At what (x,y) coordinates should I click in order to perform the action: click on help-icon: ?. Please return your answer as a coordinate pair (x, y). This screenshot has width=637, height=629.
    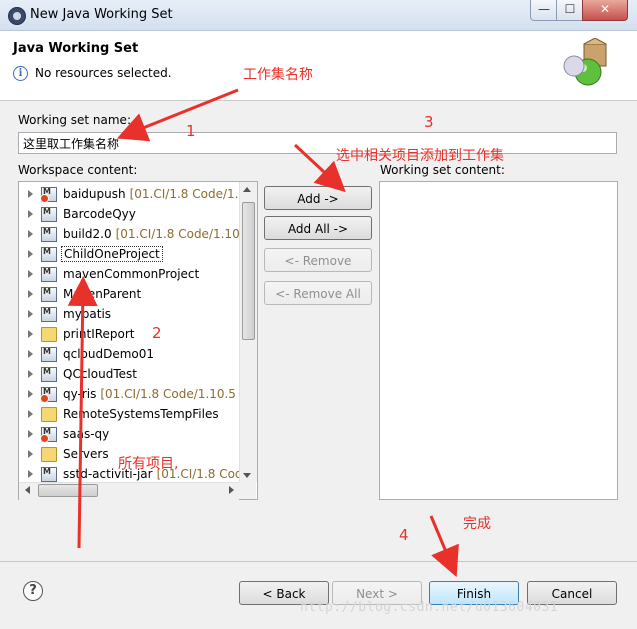
    Looking at the image, I should click on (33, 591).